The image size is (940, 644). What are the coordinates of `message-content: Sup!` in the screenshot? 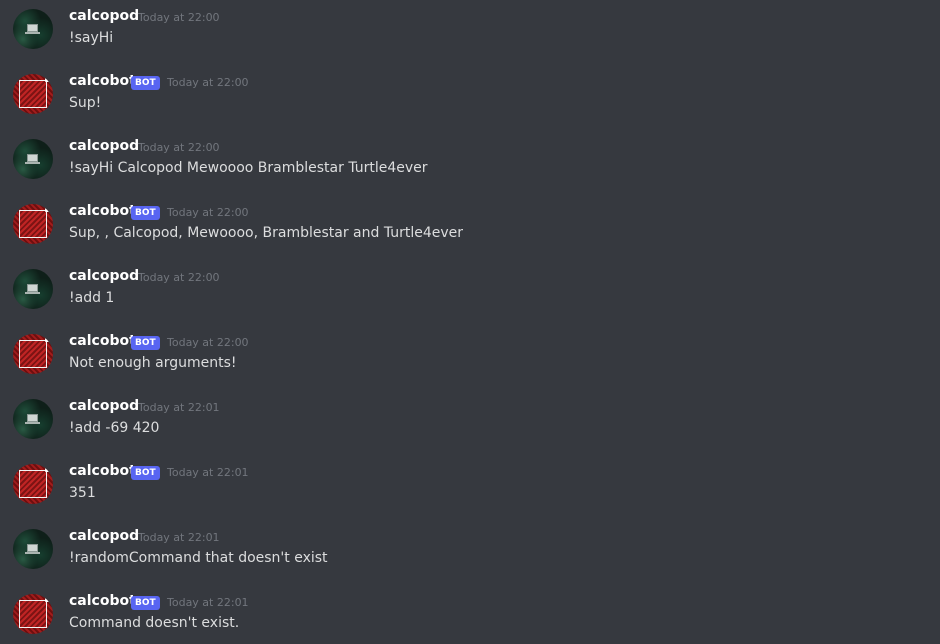 It's located at (85, 103).